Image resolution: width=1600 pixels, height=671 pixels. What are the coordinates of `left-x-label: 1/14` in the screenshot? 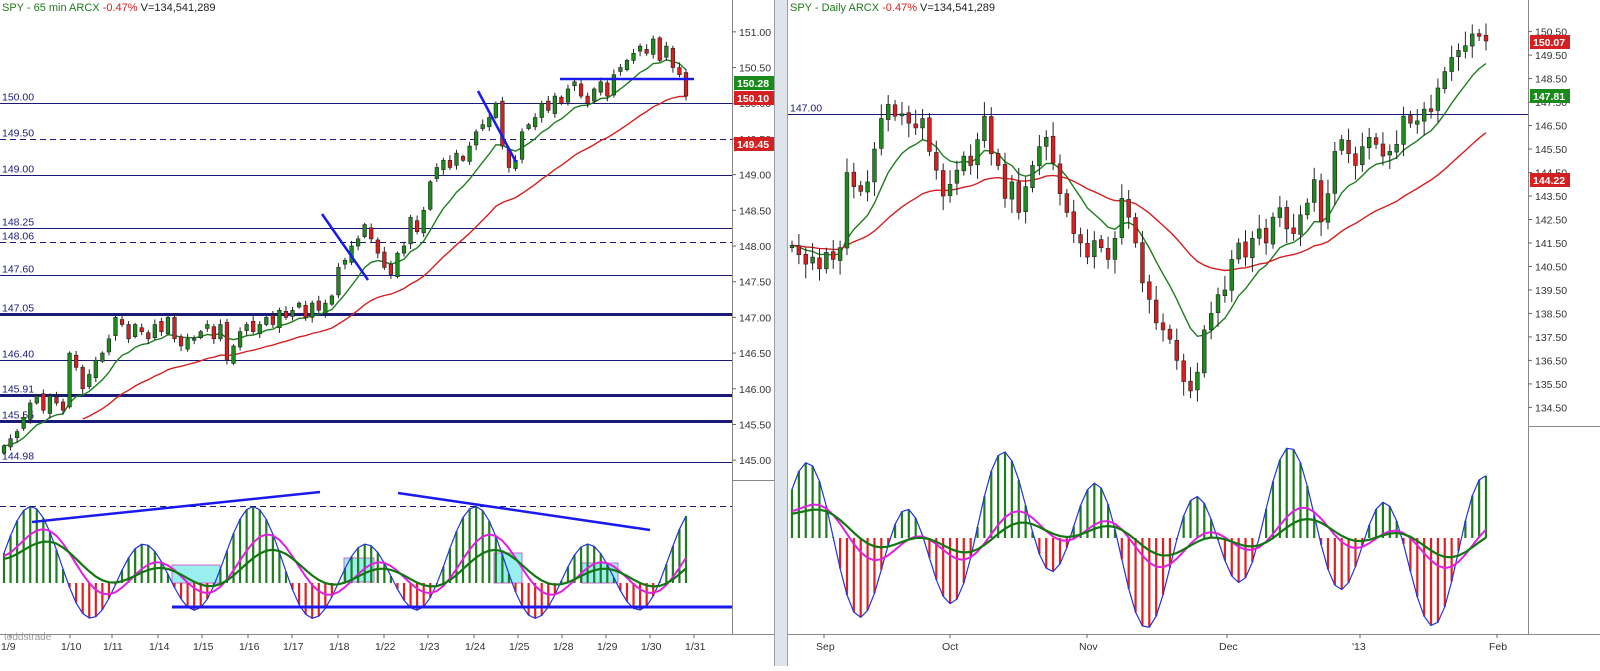 It's located at (159, 647).